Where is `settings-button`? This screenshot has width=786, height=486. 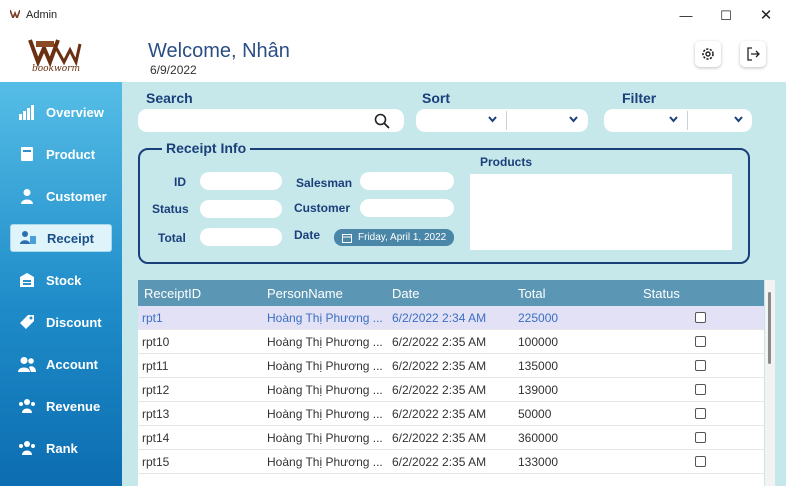 settings-button is located at coordinates (708, 54).